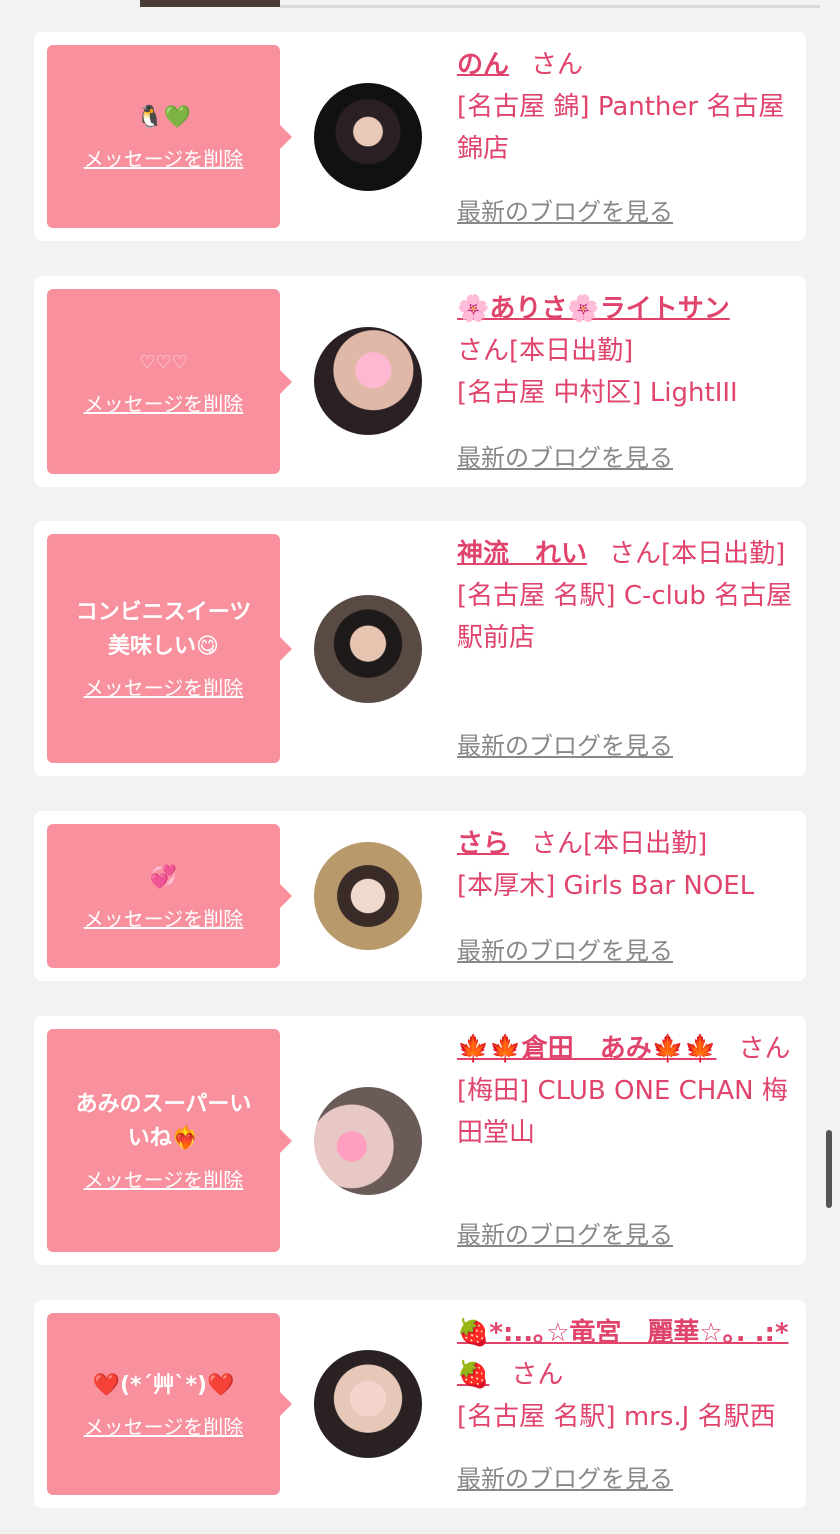 The height and width of the screenshot is (1534, 840). Describe the element at coordinates (606, 886) in the screenshot. I see `store-text: [本厚木] Girls Bar NOEL` at that location.